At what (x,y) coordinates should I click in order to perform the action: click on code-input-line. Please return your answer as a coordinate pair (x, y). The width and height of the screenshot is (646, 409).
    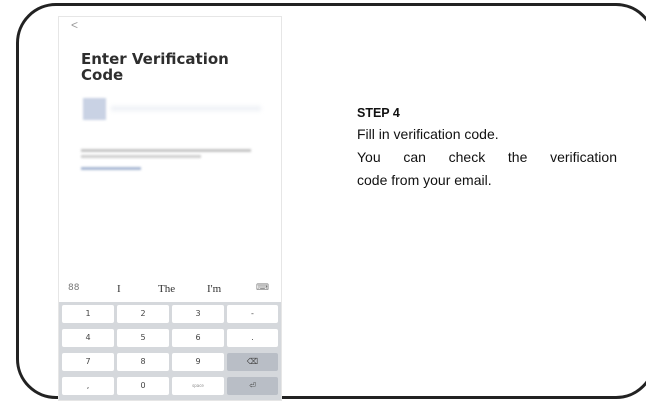
    Looking at the image, I should click on (186, 108).